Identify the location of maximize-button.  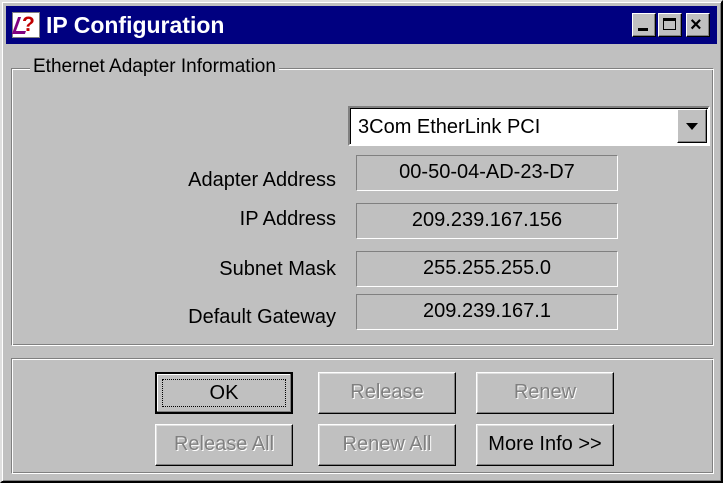
(670, 25).